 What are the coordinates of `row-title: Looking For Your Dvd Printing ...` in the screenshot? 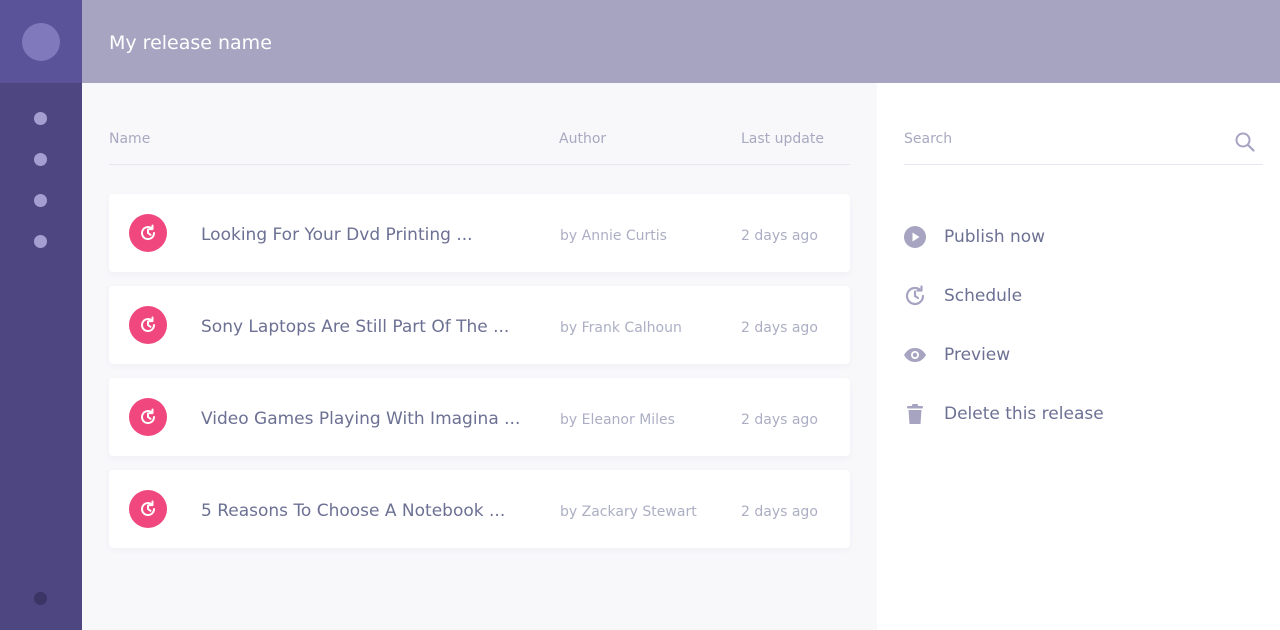 It's located at (337, 235).